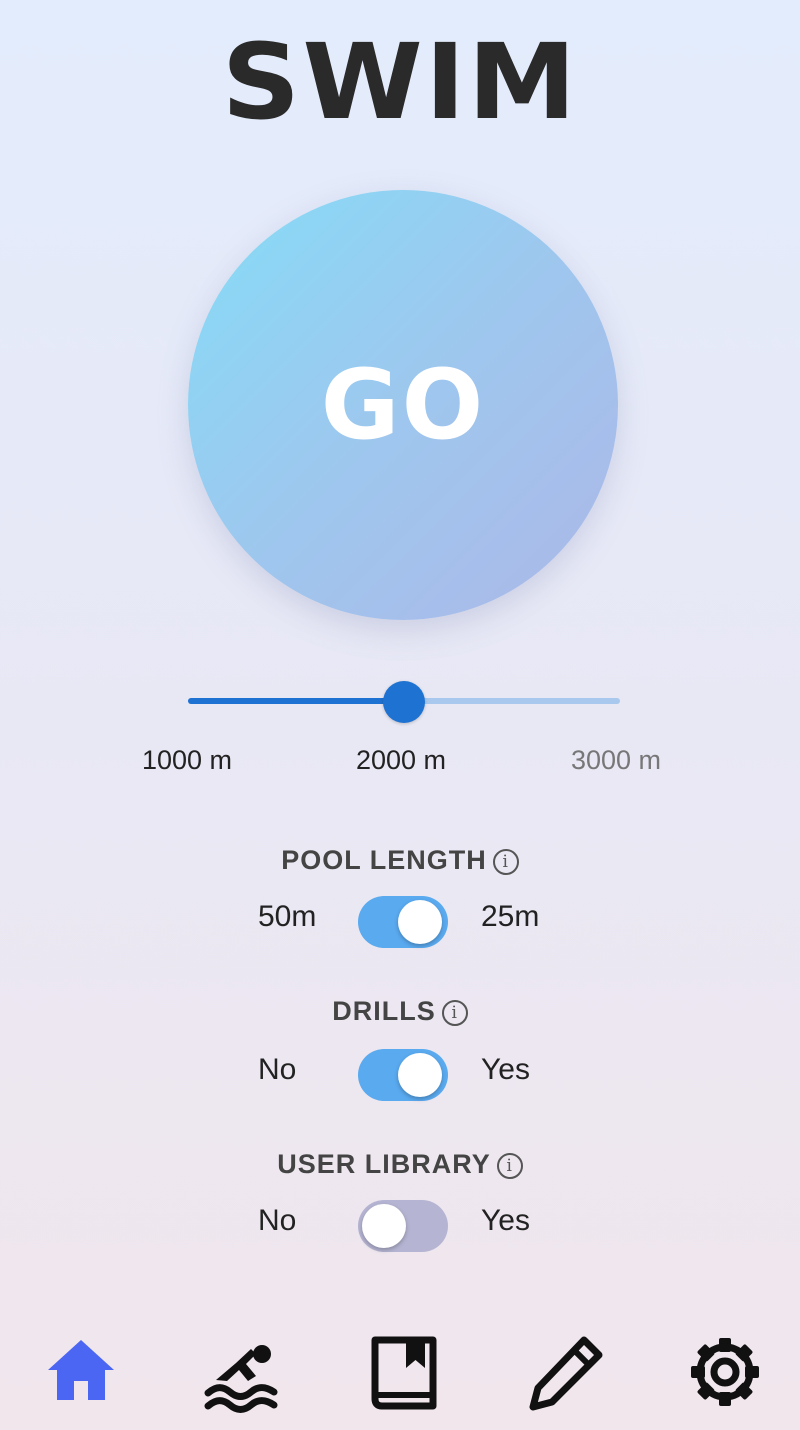 The height and width of the screenshot is (1430, 800). I want to click on slider-label-min: 1000 m, so click(187, 760).